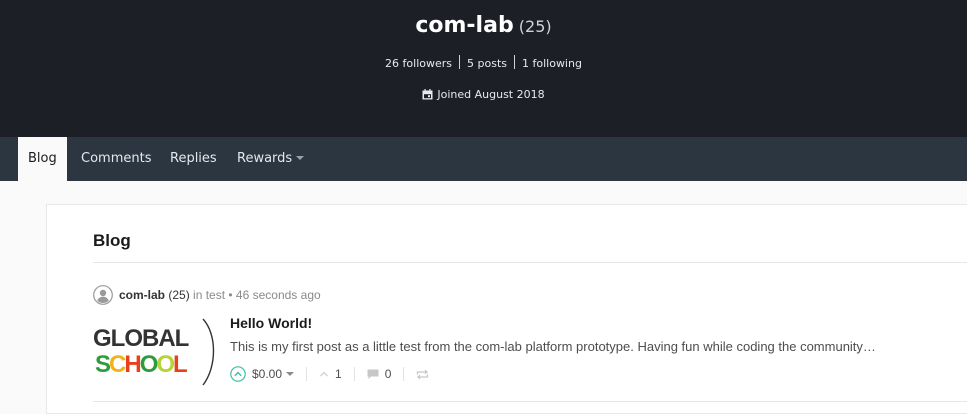  Describe the element at coordinates (265, 158) in the screenshot. I see `tab-rewards-label: Rewards` at that location.